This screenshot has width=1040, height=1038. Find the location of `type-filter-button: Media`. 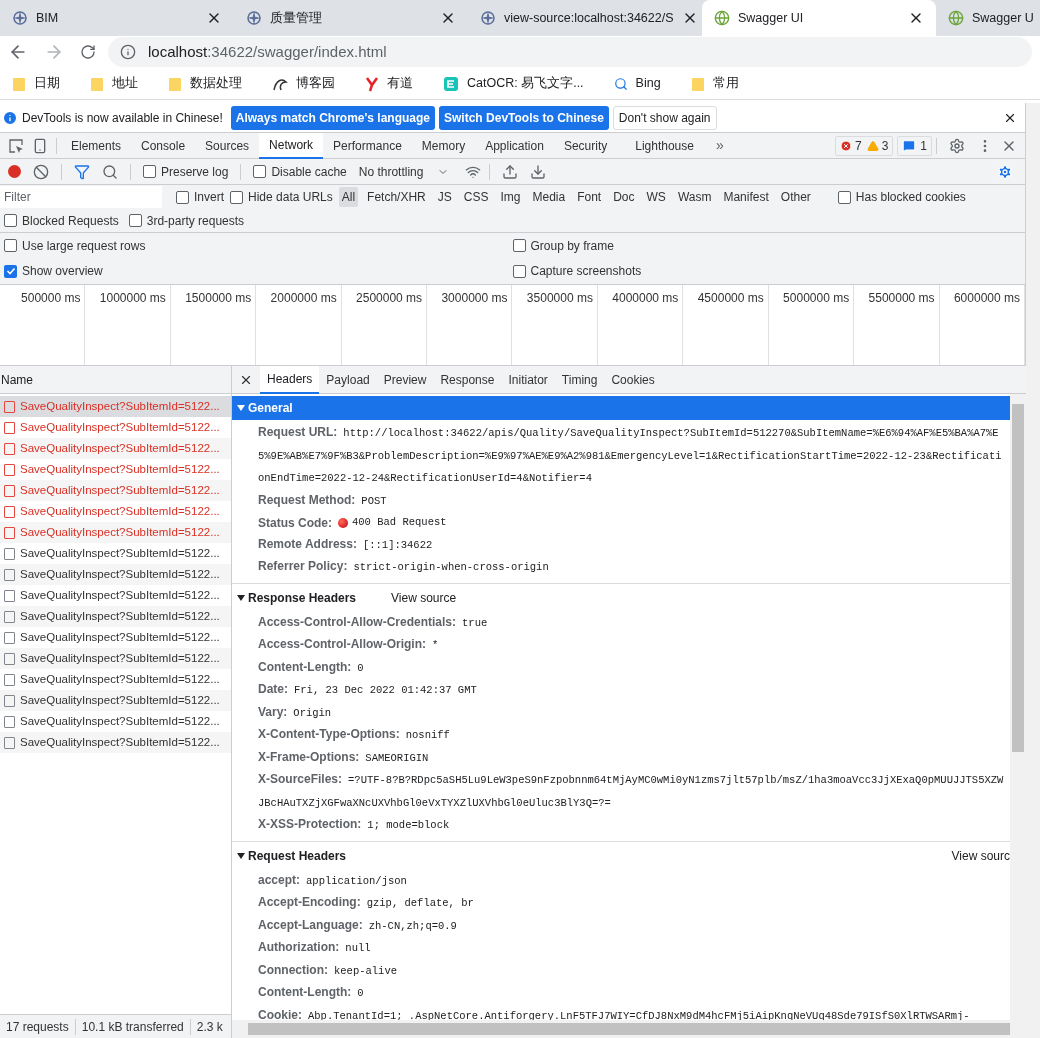

type-filter-button: Media is located at coordinates (549, 197).